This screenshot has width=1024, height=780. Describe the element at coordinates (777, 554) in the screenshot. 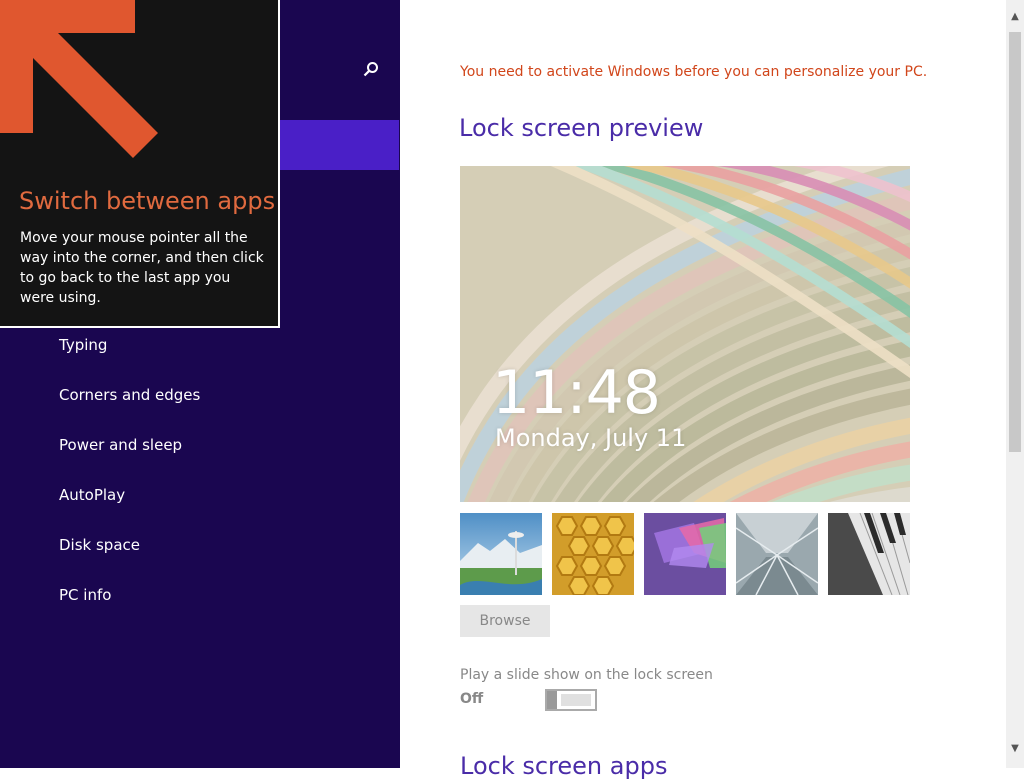

I see `thumbnail-tunnel` at that location.